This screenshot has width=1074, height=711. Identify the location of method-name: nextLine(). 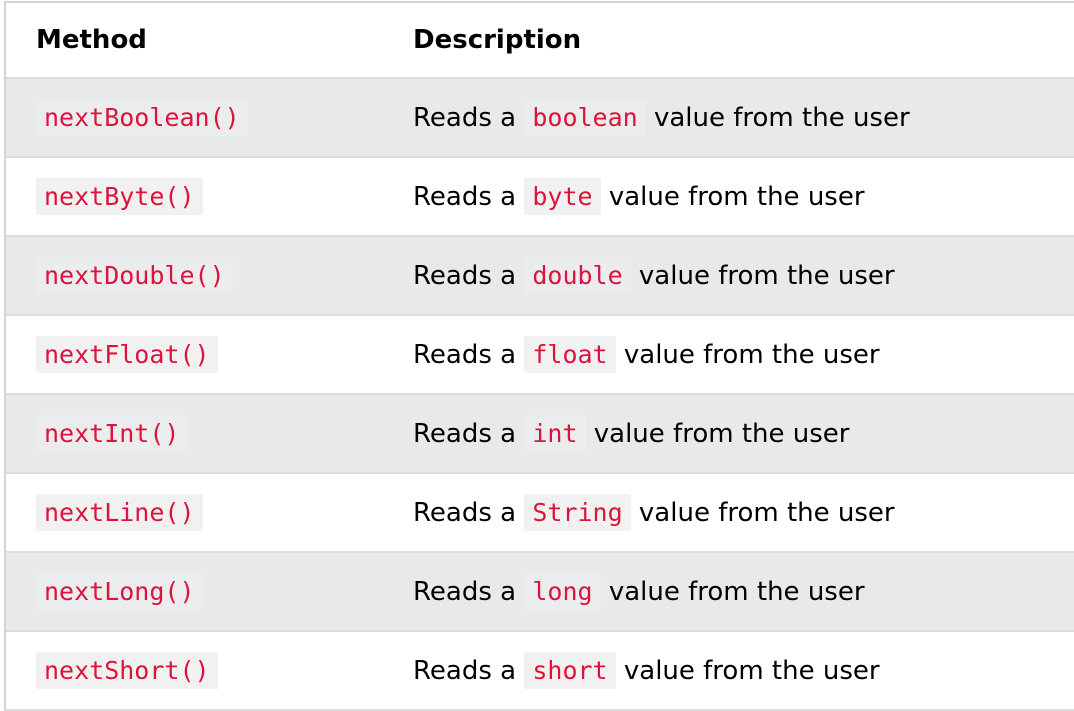
(119, 512).